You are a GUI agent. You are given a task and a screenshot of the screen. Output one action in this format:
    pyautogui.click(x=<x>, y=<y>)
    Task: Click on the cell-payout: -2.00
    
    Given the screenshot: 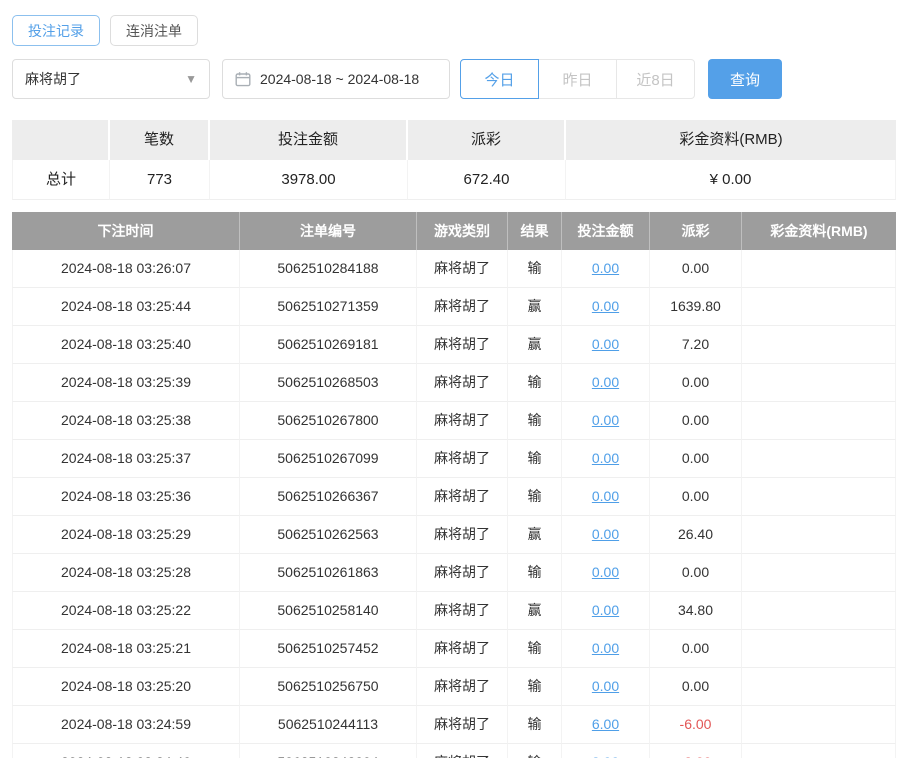 What is the action you would take?
    pyautogui.click(x=696, y=751)
    